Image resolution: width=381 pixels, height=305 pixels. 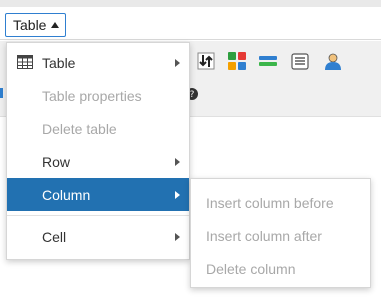 I want to click on table-menu-label: Table, so click(x=30, y=25).